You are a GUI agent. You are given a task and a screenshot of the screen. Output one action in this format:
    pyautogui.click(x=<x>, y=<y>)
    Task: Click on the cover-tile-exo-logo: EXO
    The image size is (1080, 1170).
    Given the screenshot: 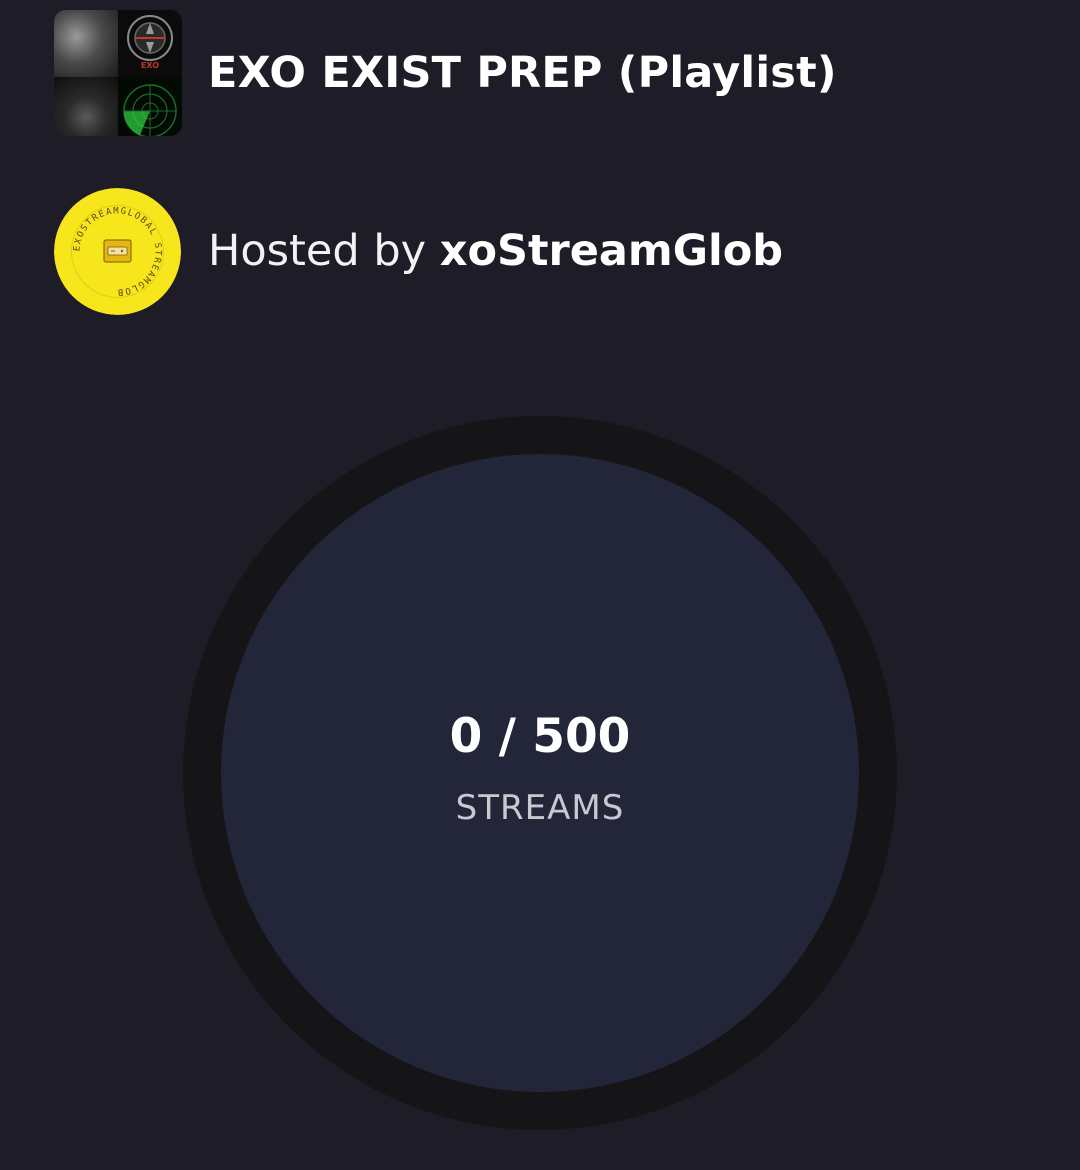 What is the action you would take?
    pyautogui.click(x=150, y=43)
    